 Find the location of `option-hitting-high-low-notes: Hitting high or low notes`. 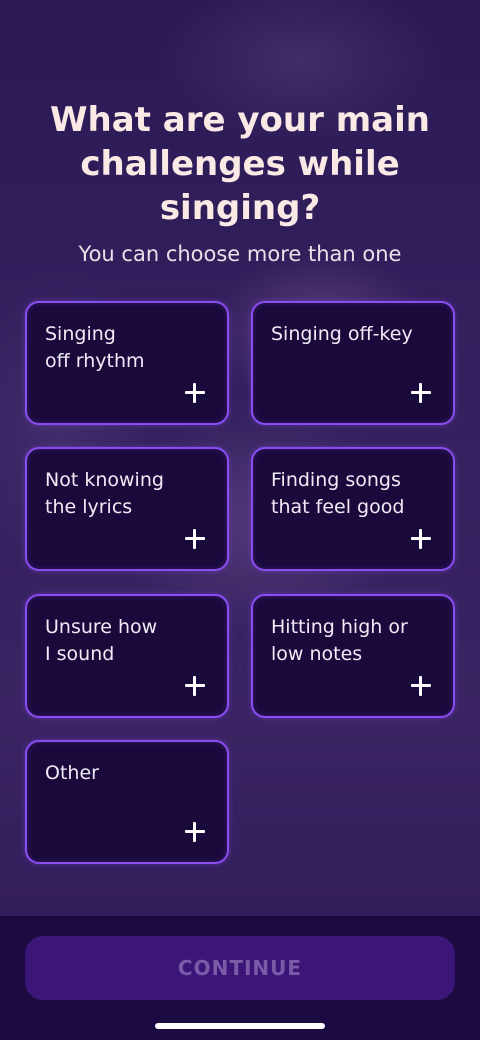

option-hitting-high-low-notes: Hitting high or low notes is located at coordinates (353, 656).